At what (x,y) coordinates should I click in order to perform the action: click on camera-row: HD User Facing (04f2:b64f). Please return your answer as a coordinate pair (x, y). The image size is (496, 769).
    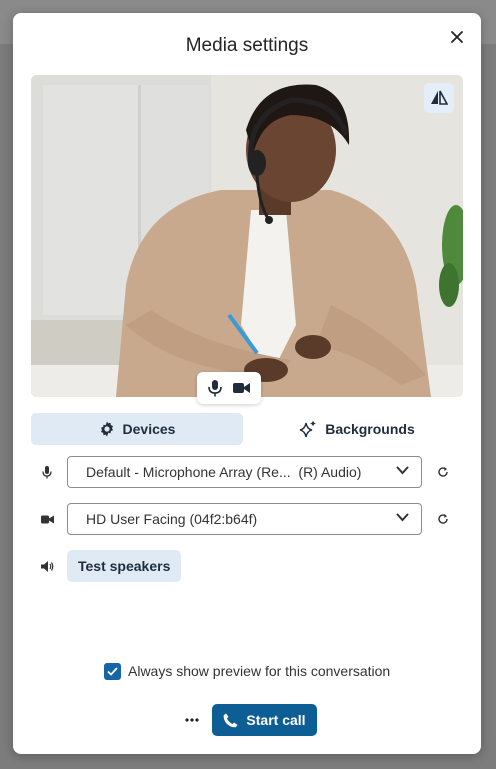
    Looking at the image, I should click on (249, 519).